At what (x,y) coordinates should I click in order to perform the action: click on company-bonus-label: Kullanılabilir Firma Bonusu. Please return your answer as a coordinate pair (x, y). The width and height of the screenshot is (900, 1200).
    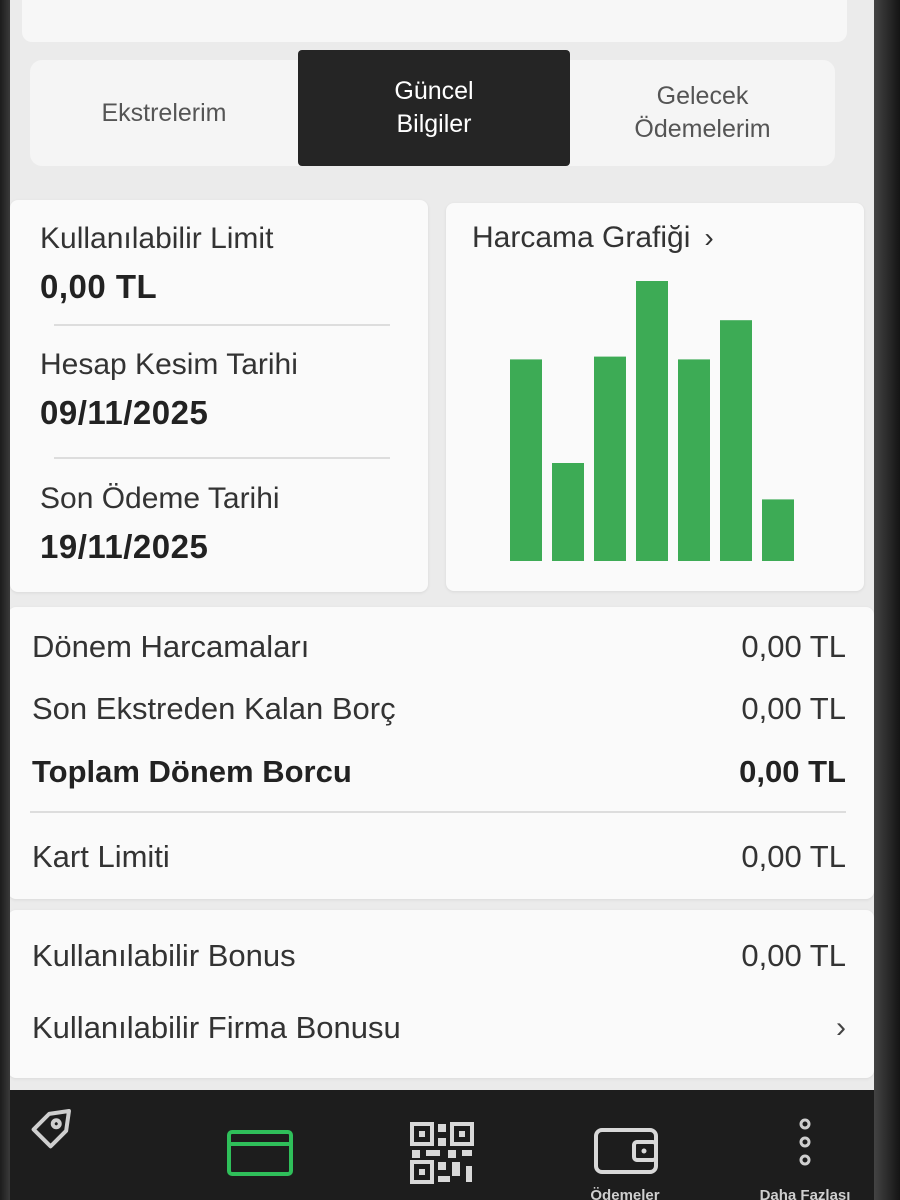
    Looking at the image, I should click on (216, 1027).